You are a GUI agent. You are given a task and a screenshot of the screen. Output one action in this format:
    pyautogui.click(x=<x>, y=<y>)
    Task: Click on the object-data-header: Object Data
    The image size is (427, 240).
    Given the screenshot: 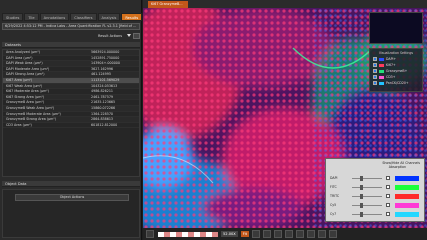 What is the action you would take?
    pyautogui.click(x=71, y=184)
    